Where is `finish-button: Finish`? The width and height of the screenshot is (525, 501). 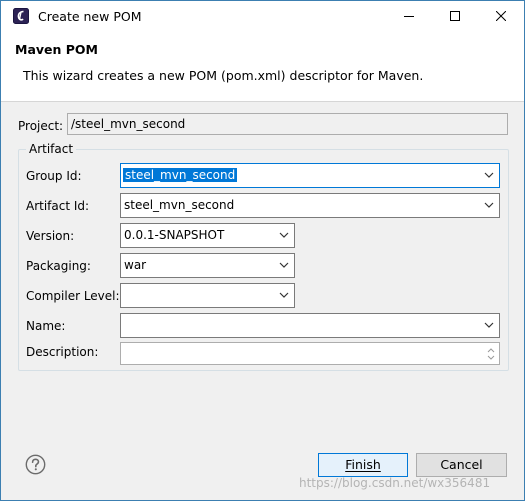 finish-button: Finish is located at coordinates (363, 465).